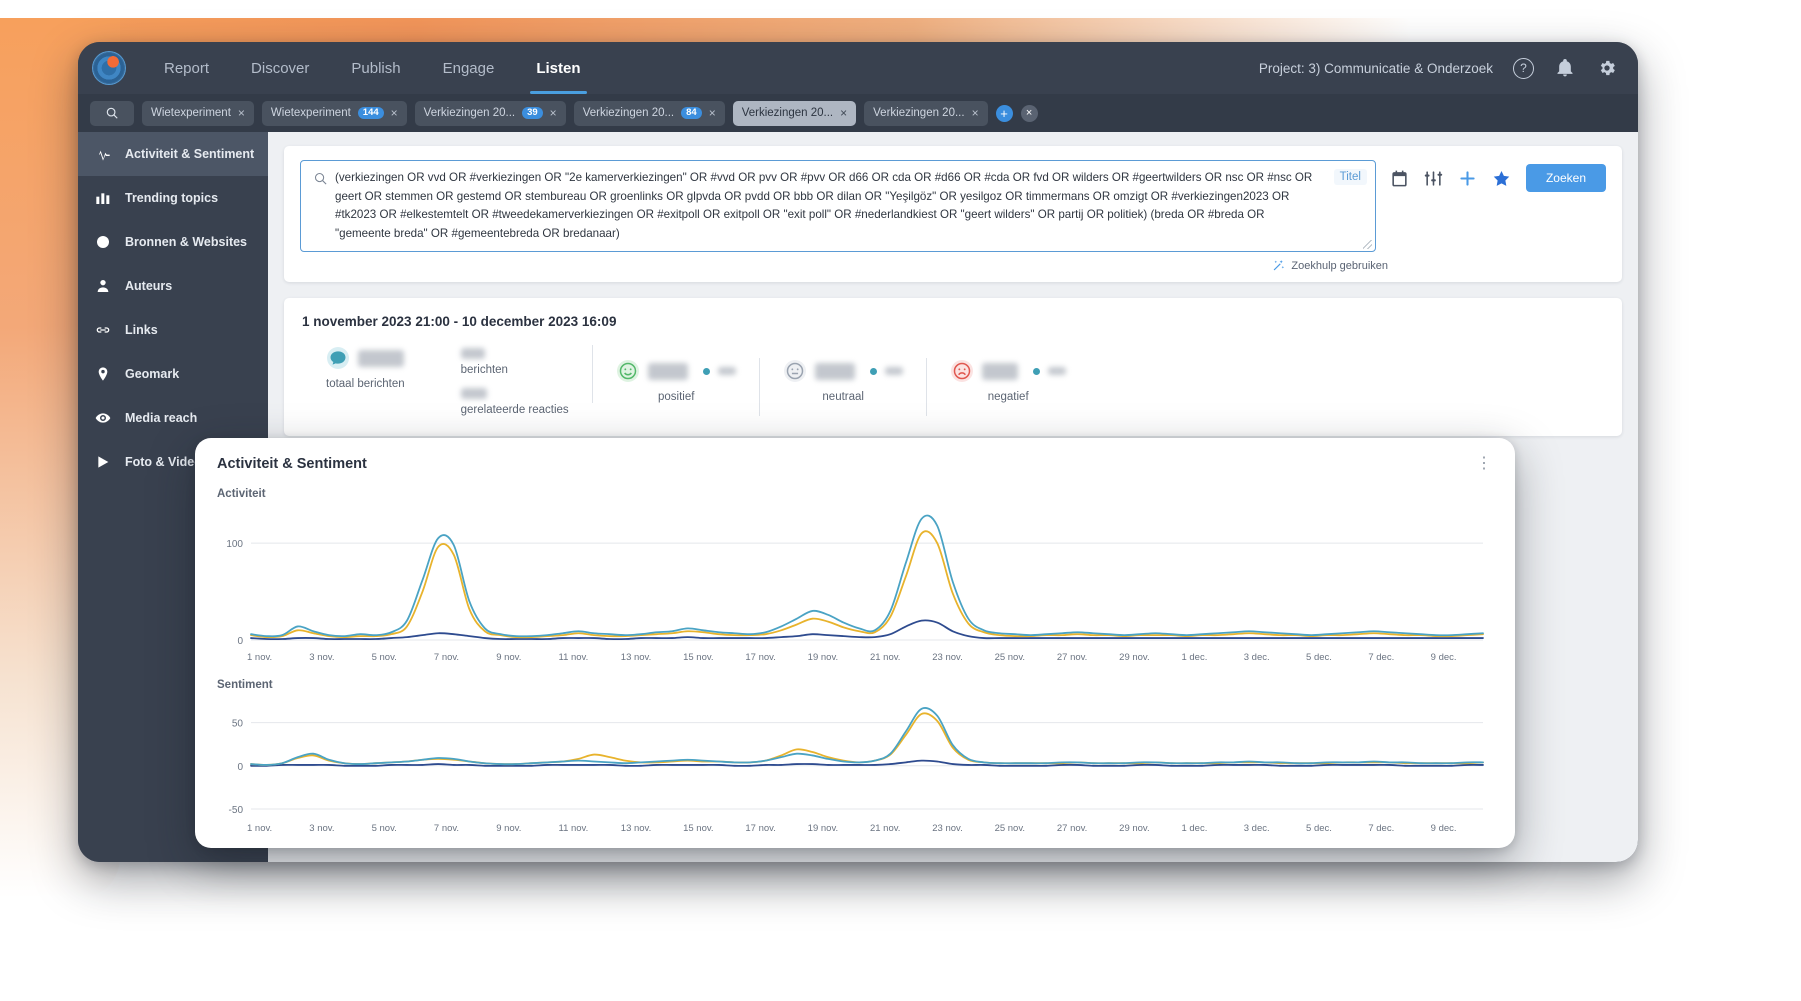 Image resolution: width=1801 pixels, height=1001 pixels. What do you see at coordinates (885, 828) in the screenshot?
I see `x-tick-label: 21 nov.` at bounding box center [885, 828].